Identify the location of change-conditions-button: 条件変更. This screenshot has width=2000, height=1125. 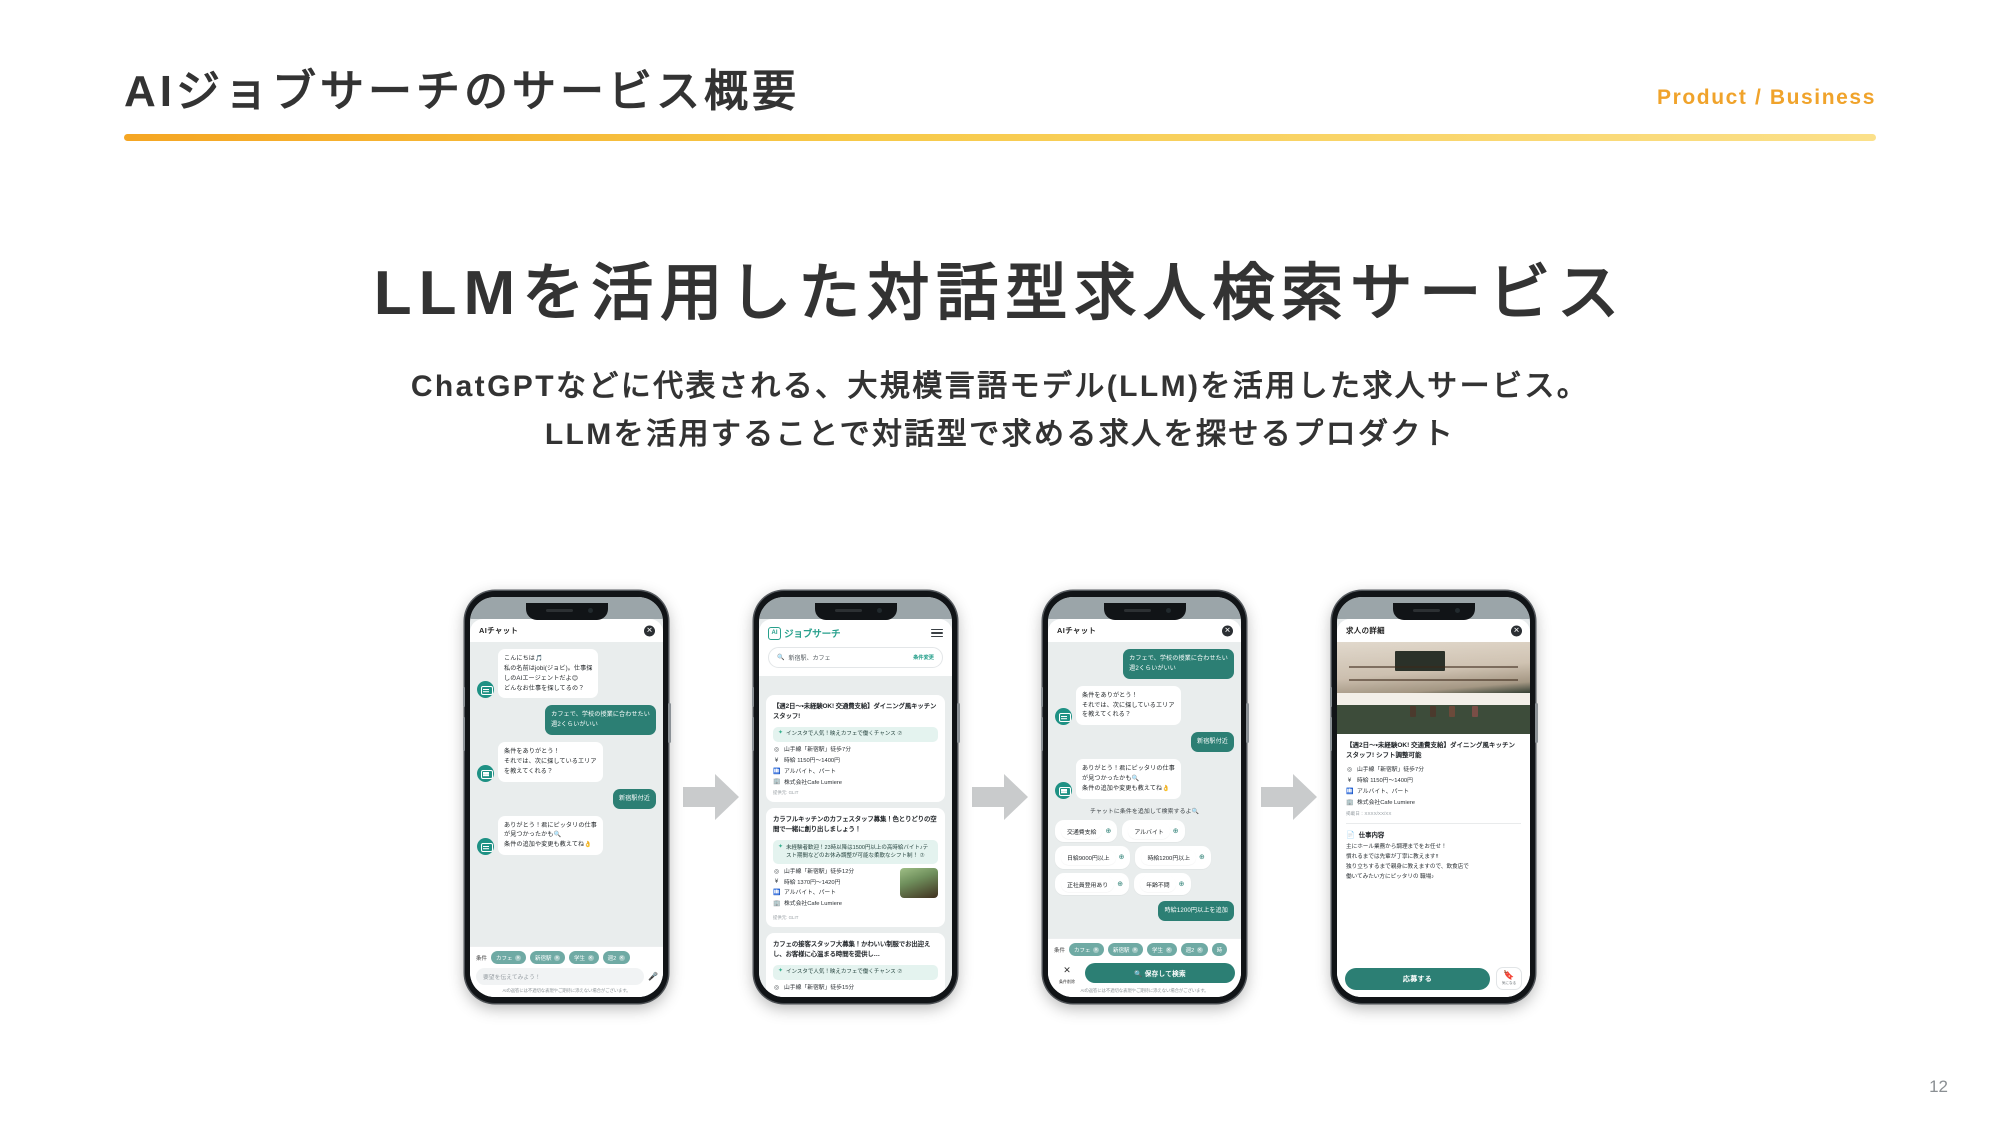
(923, 657).